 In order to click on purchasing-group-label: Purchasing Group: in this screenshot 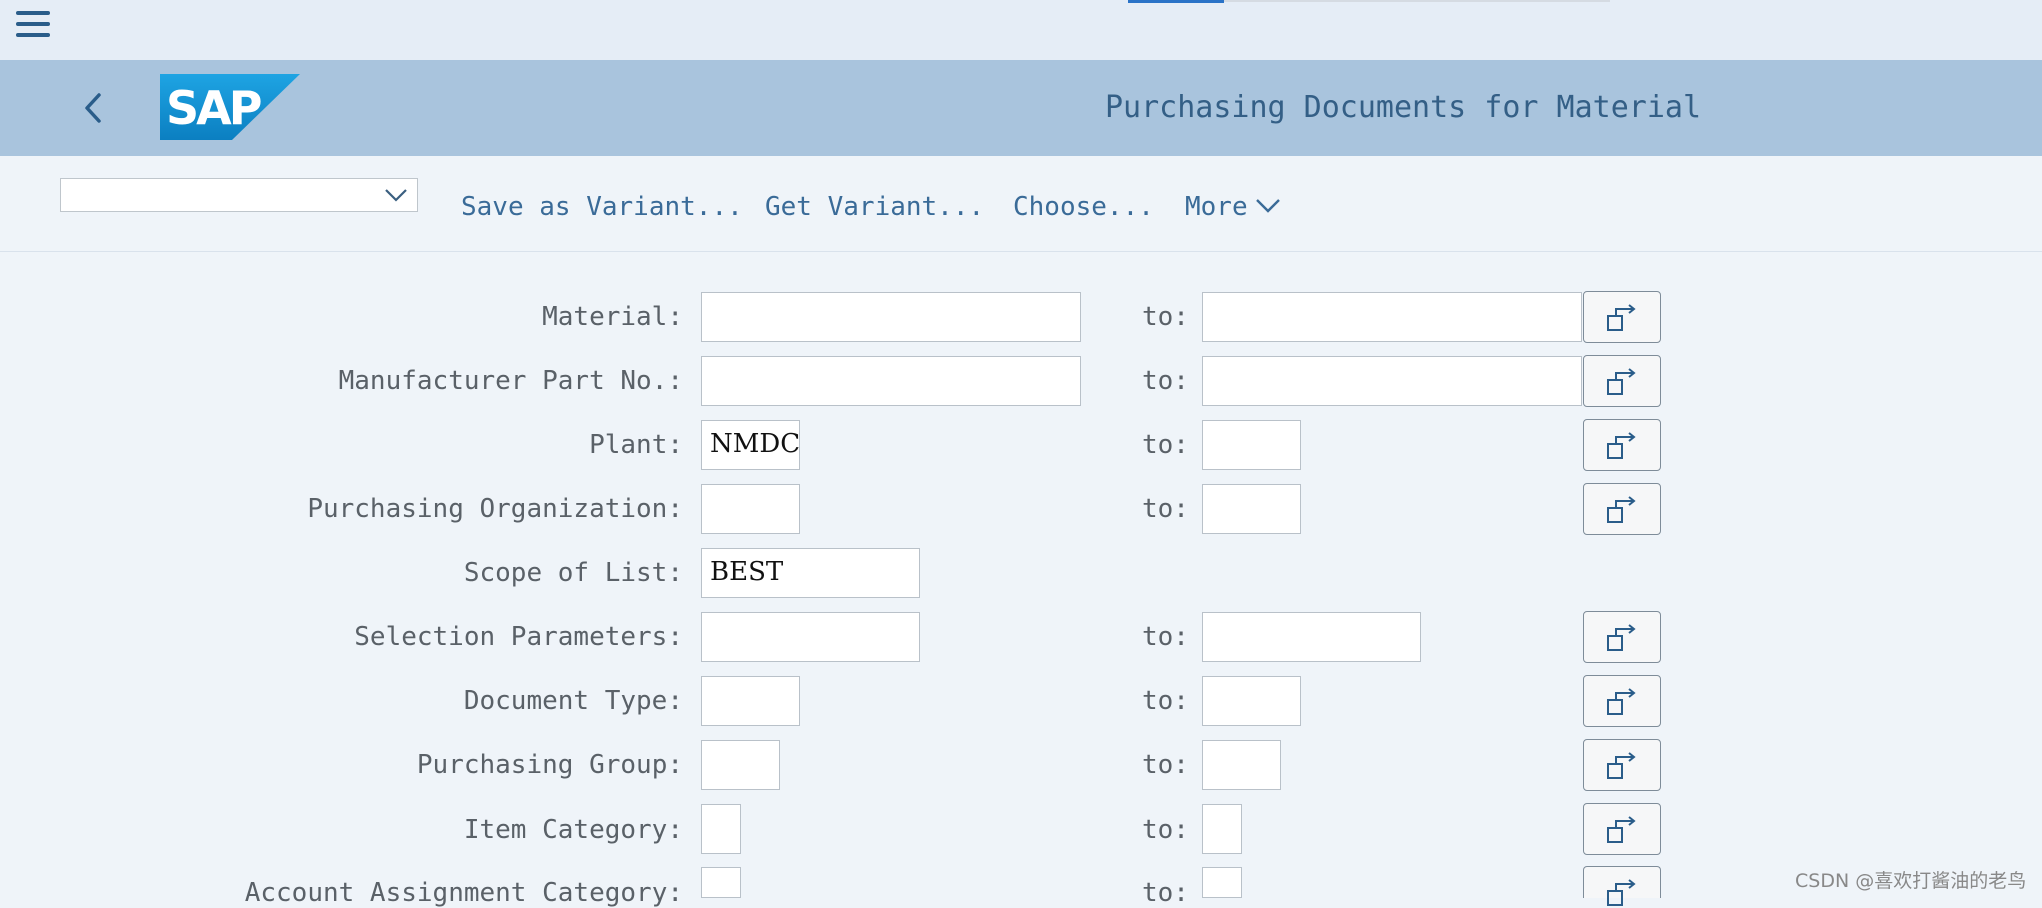, I will do `click(549, 765)`.